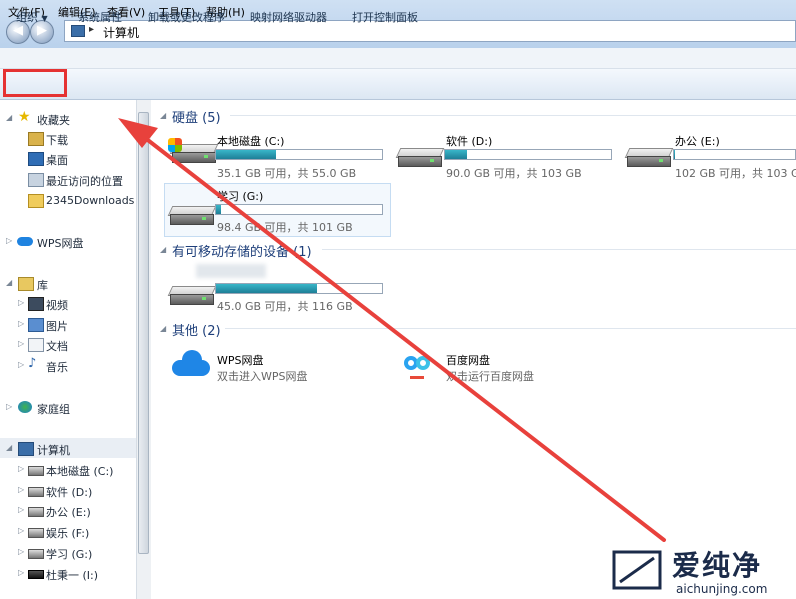  What do you see at coordinates (68, 573) in the screenshot?
I see `nav-drive-i: ▷ 杜秉一 (I:)` at bounding box center [68, 573].